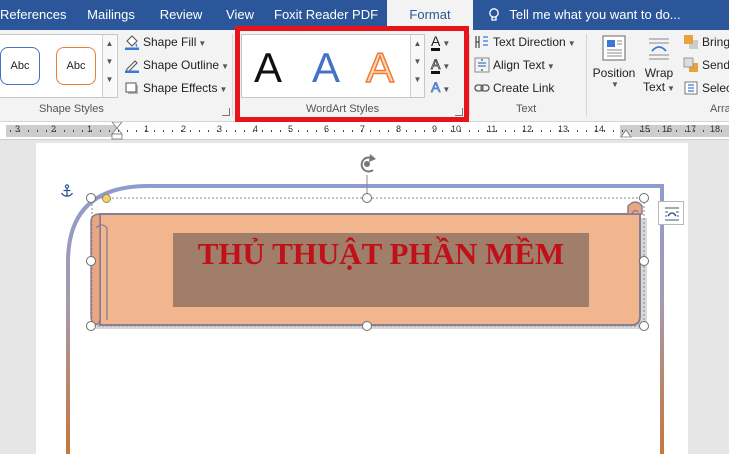  I want to click on shape-style-gallery: Abc Abc ▲ ▼ ▼, so click(59, 66).